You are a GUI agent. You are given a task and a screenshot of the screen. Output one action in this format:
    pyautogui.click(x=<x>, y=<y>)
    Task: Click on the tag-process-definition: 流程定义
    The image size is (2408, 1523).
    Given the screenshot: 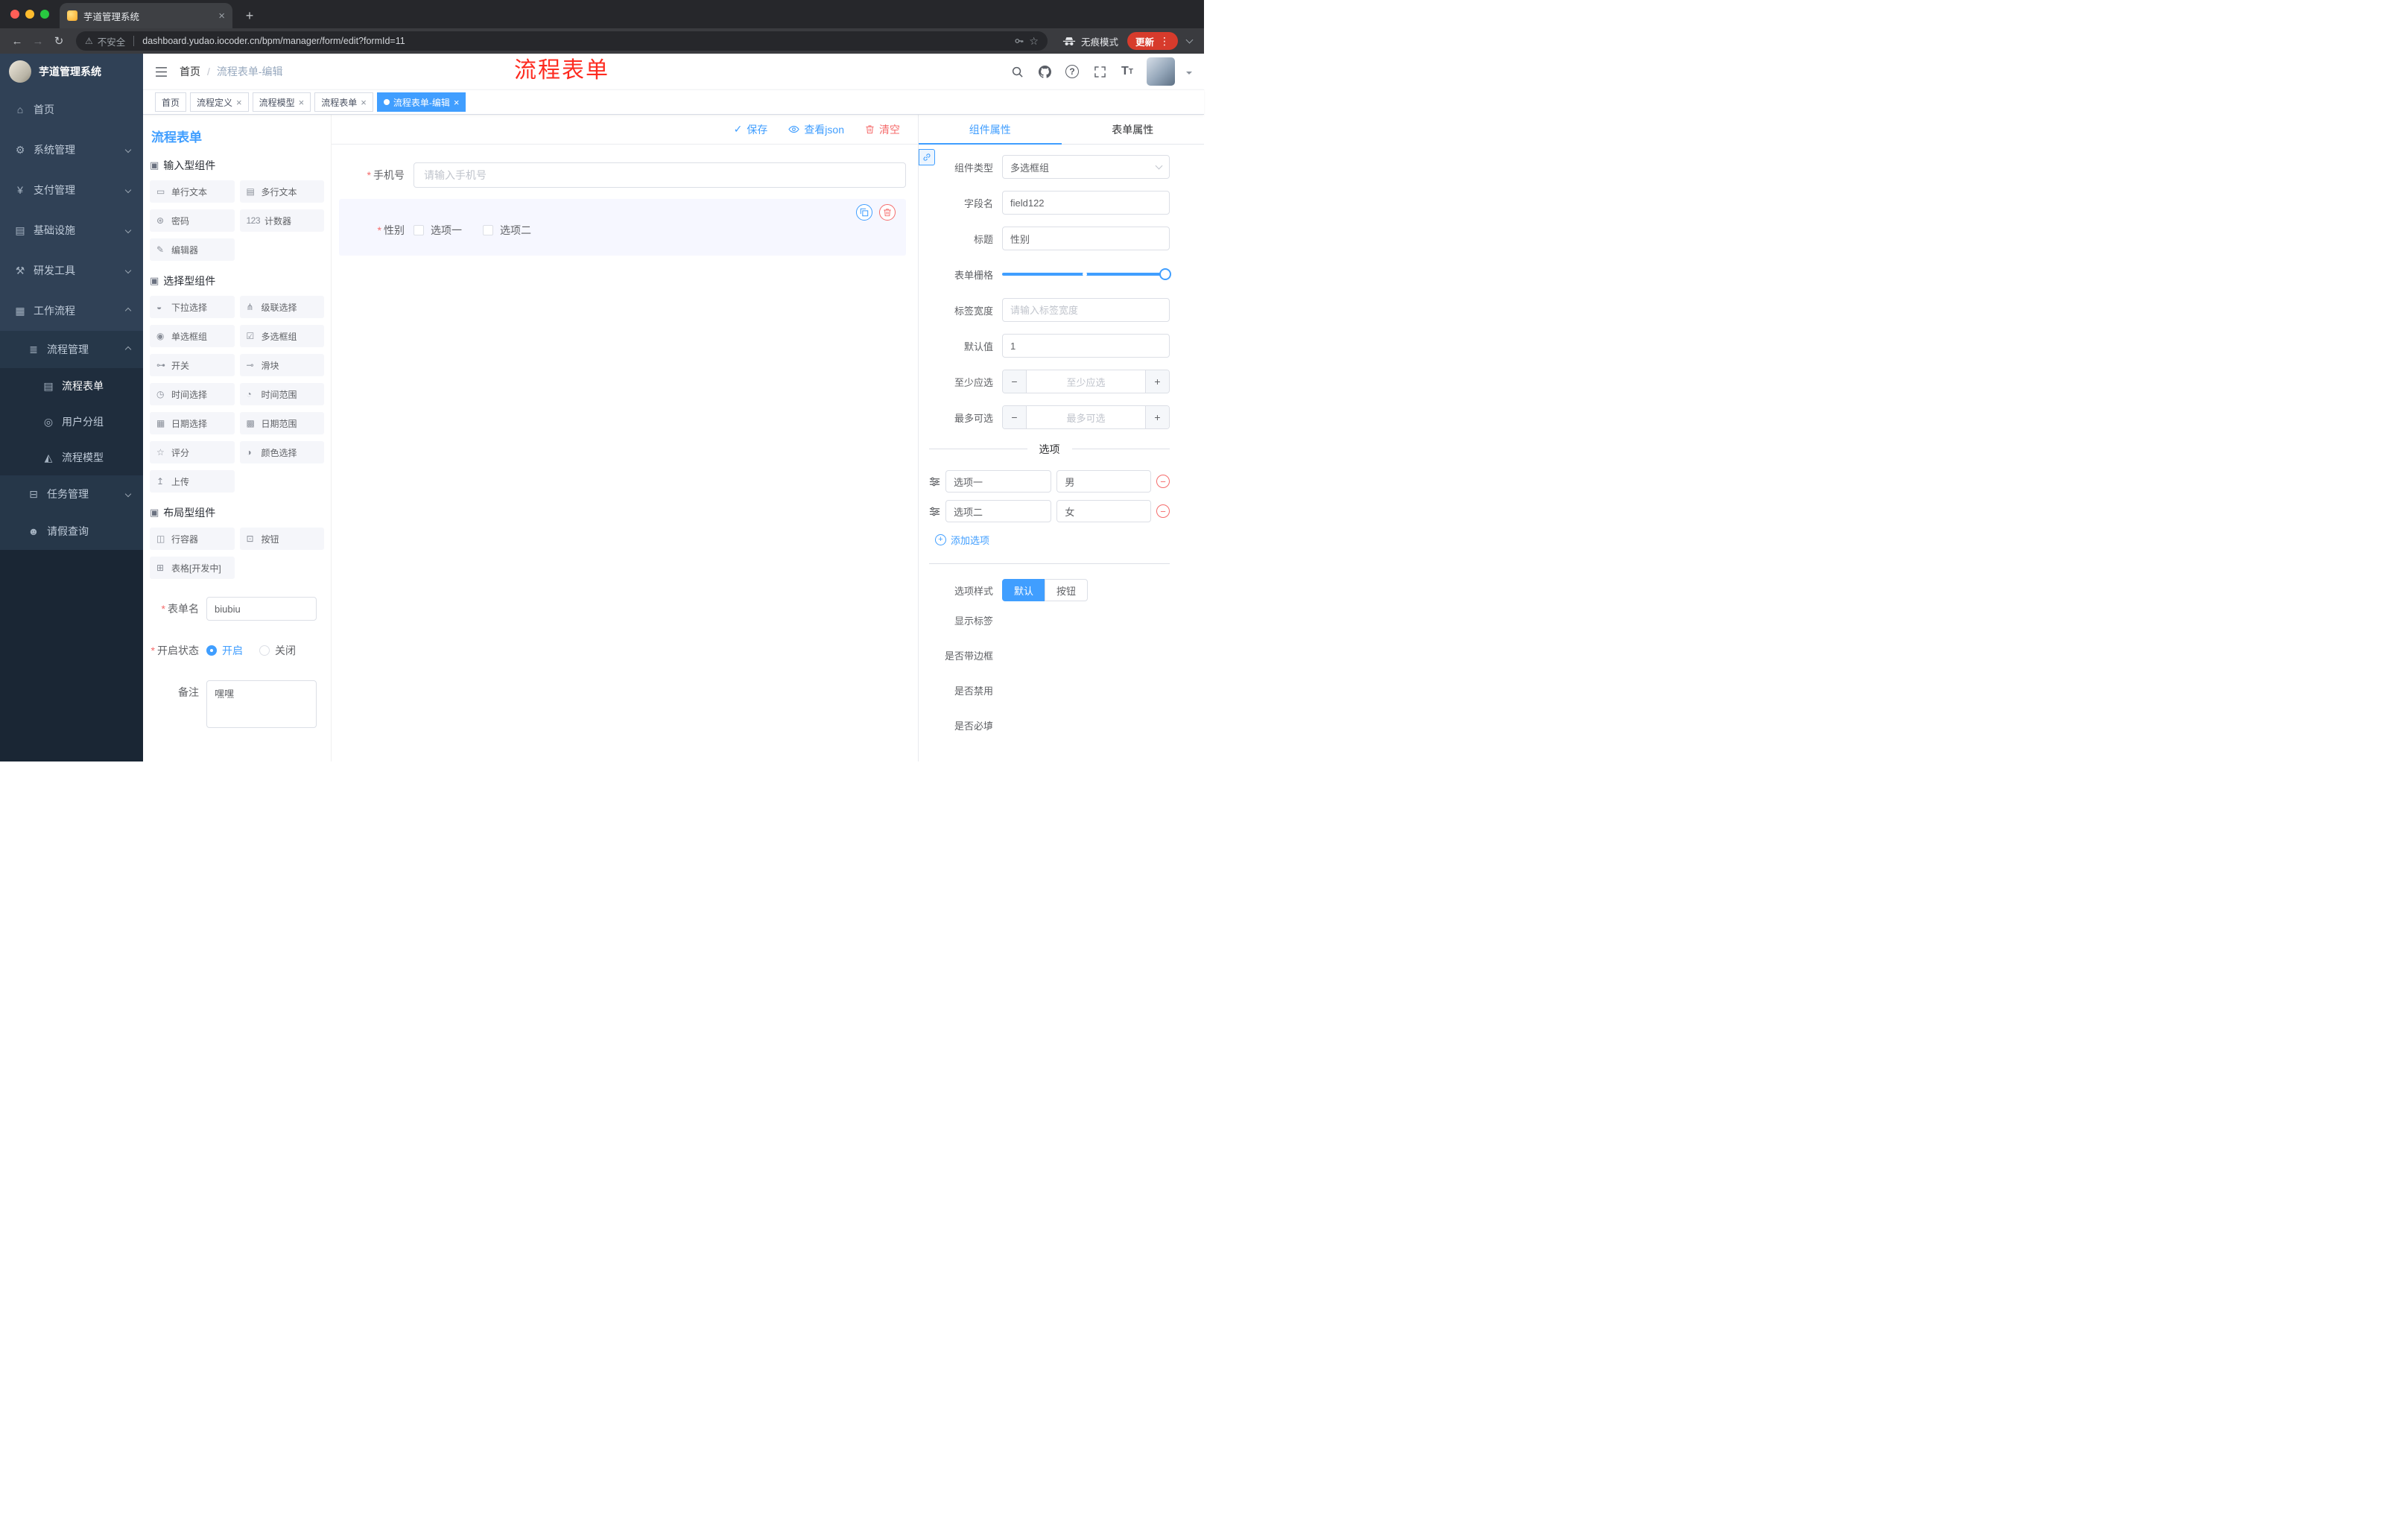 What is the action you would take?
    pyautogui.click(x=219, y=102)
    